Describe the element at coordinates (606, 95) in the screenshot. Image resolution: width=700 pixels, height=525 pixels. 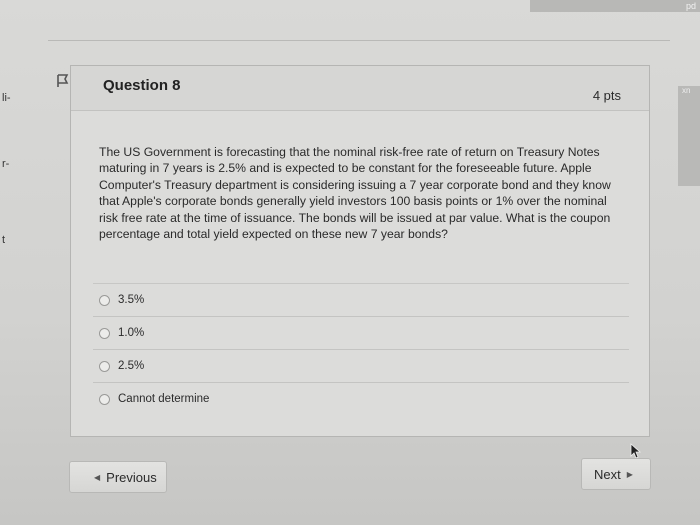
I see `question-points: 4 pts` at that location.